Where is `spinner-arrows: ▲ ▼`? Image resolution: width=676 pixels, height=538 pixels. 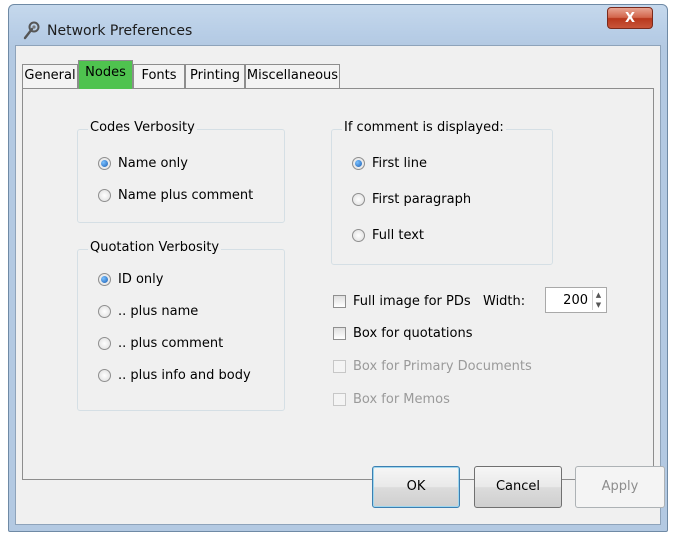 spinner-arrows: ▲ ▼ is located at coordinates (598, 300).